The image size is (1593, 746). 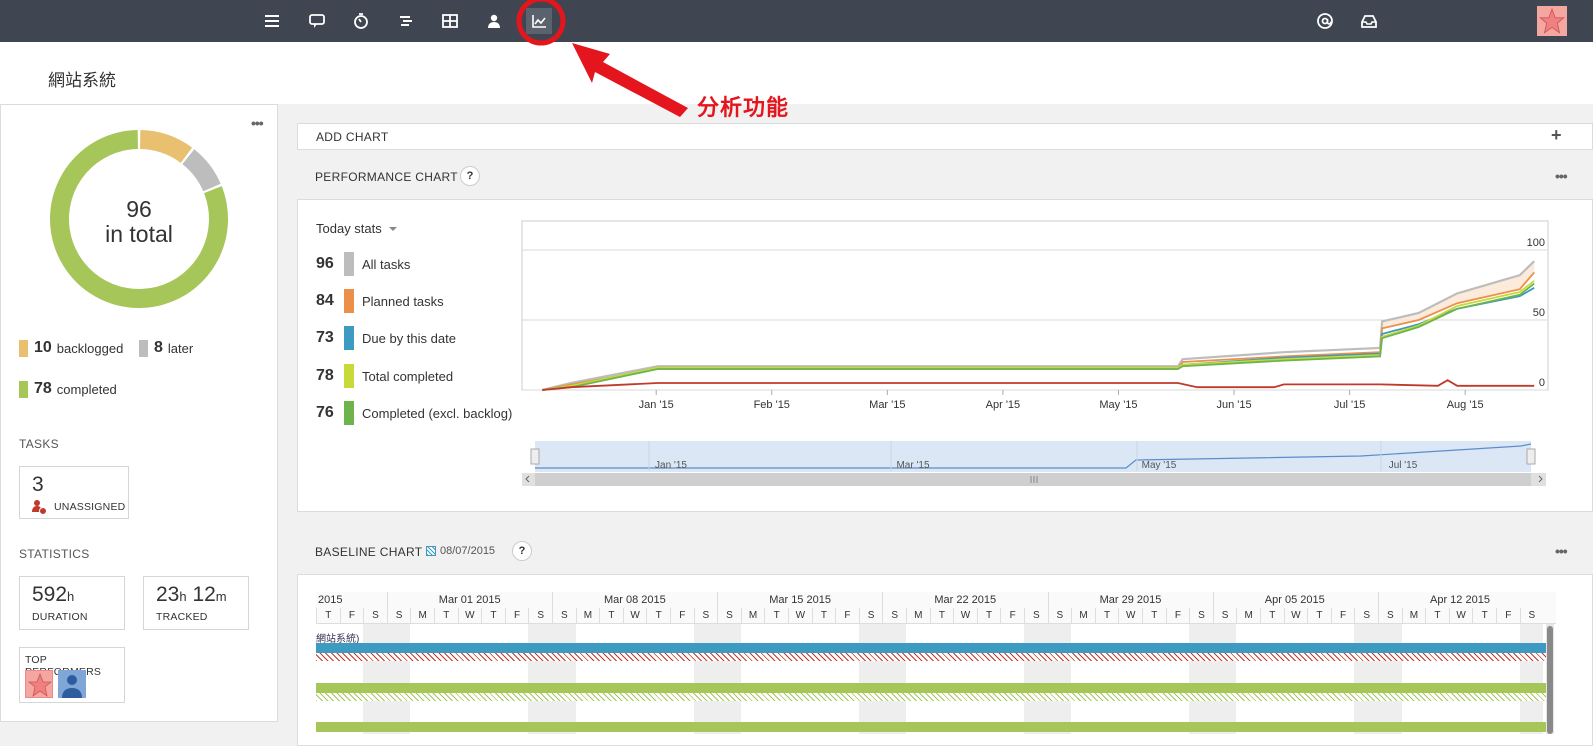 What do you see at coordinates (656, 405) in the screenshot?
I see `x-tick-label: Jan '15` at bounding box center [656, 405].